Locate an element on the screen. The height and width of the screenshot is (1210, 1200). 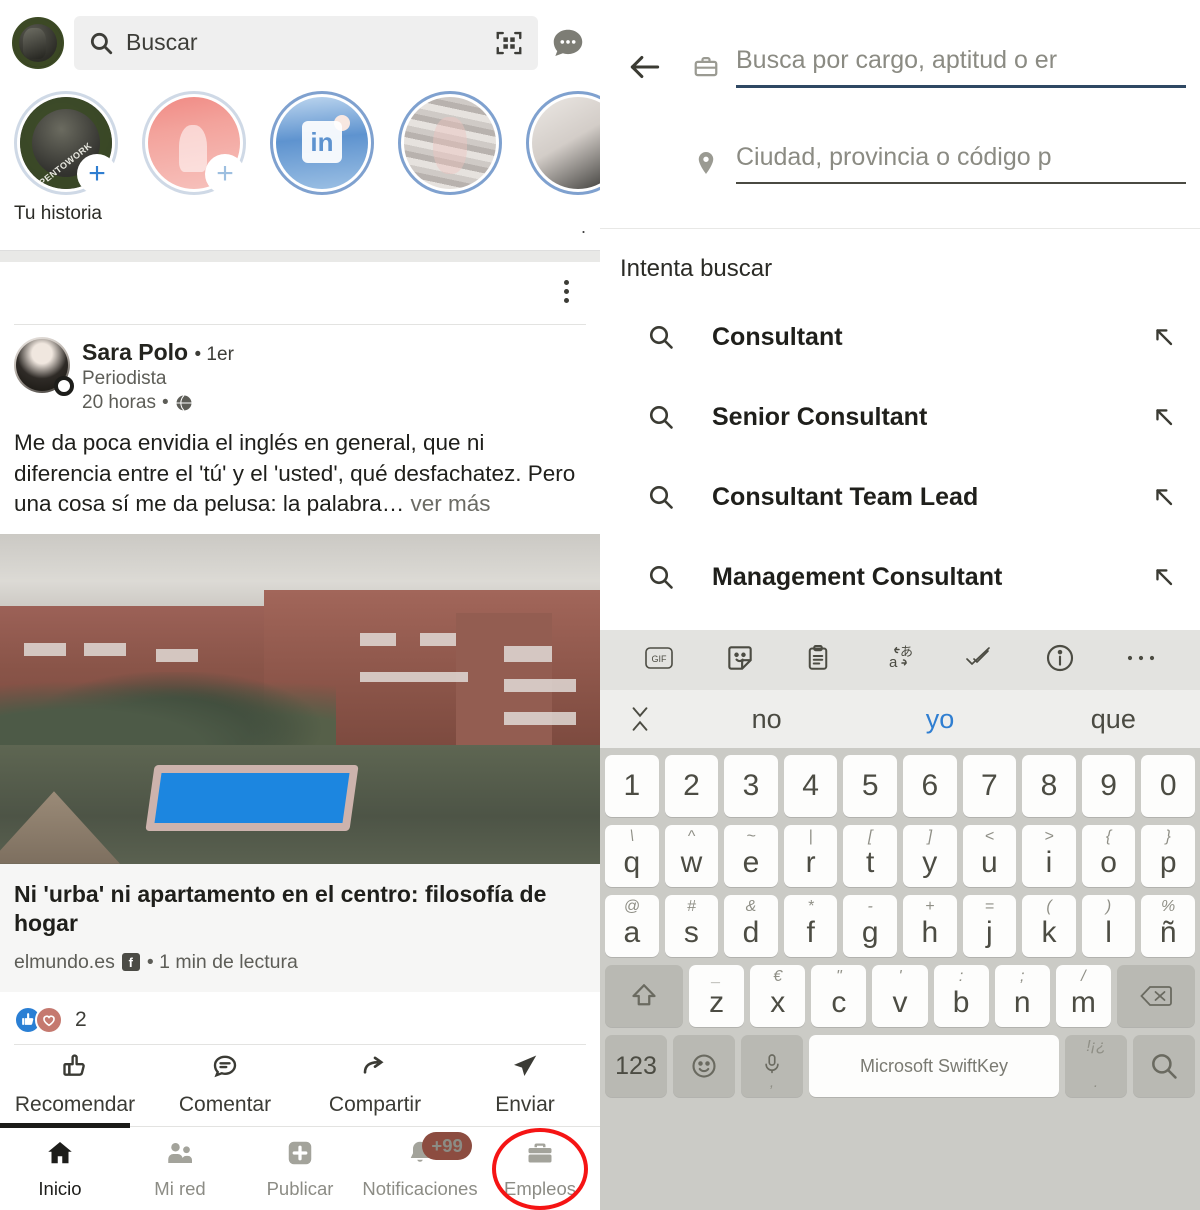
avatar is located at coordinates (38, 42).